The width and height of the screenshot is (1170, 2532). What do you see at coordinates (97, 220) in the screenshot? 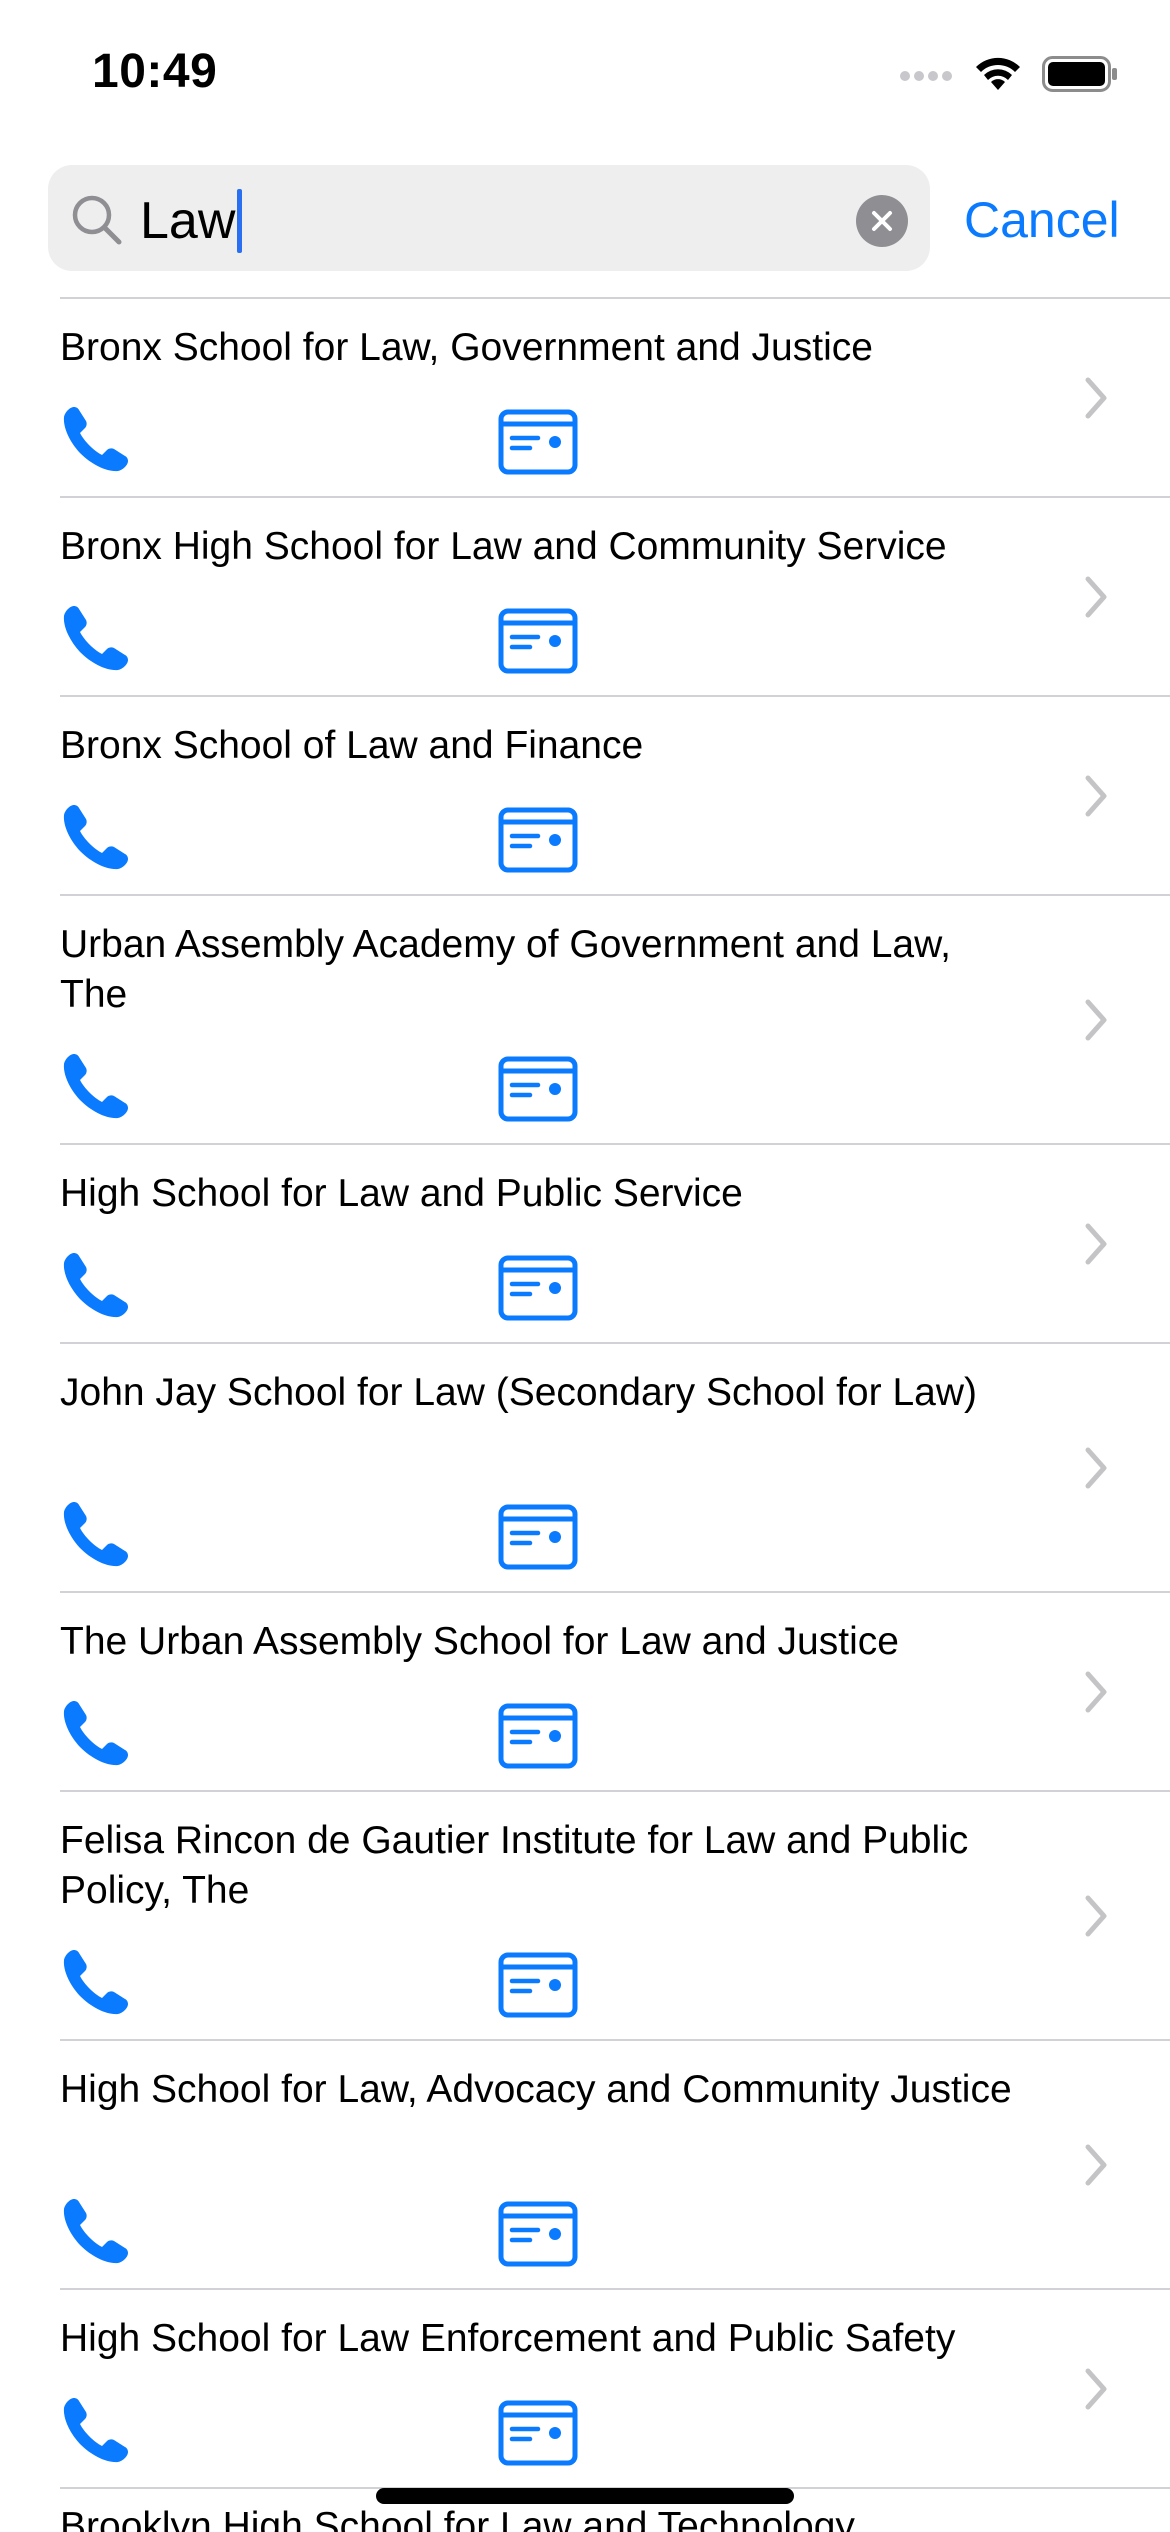
I see `search-icon` at bounding box center [97, 220].